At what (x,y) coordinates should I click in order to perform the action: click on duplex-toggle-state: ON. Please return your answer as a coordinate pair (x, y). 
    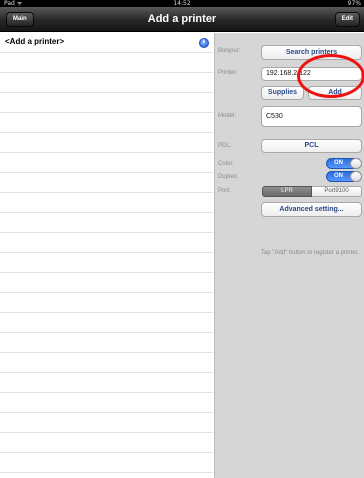
    Looking at the image, I should click on (338, 176).